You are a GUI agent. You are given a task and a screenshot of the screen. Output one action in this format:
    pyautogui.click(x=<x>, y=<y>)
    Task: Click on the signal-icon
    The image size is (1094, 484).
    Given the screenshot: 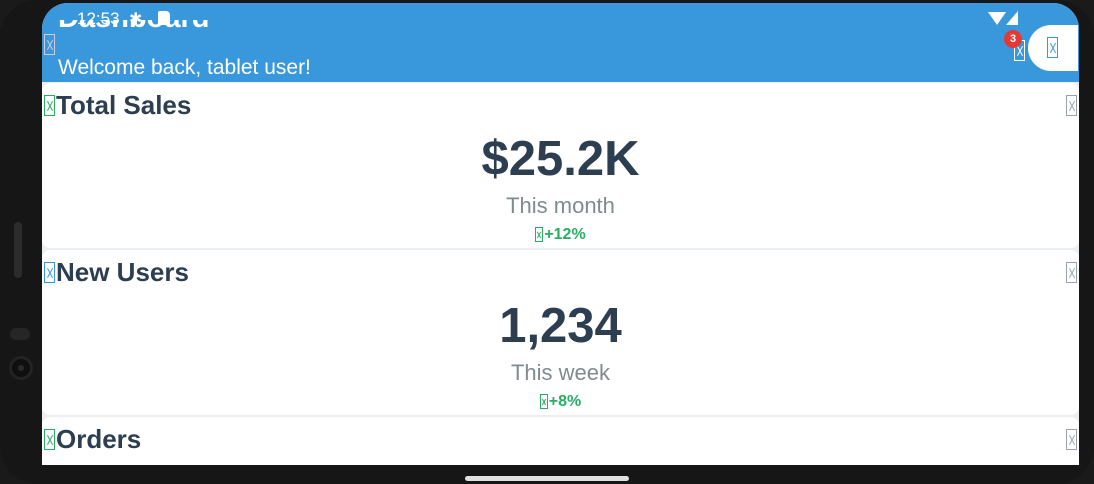 What is the action you would take?
    pyautogui.click(x=1012, y=18)
    